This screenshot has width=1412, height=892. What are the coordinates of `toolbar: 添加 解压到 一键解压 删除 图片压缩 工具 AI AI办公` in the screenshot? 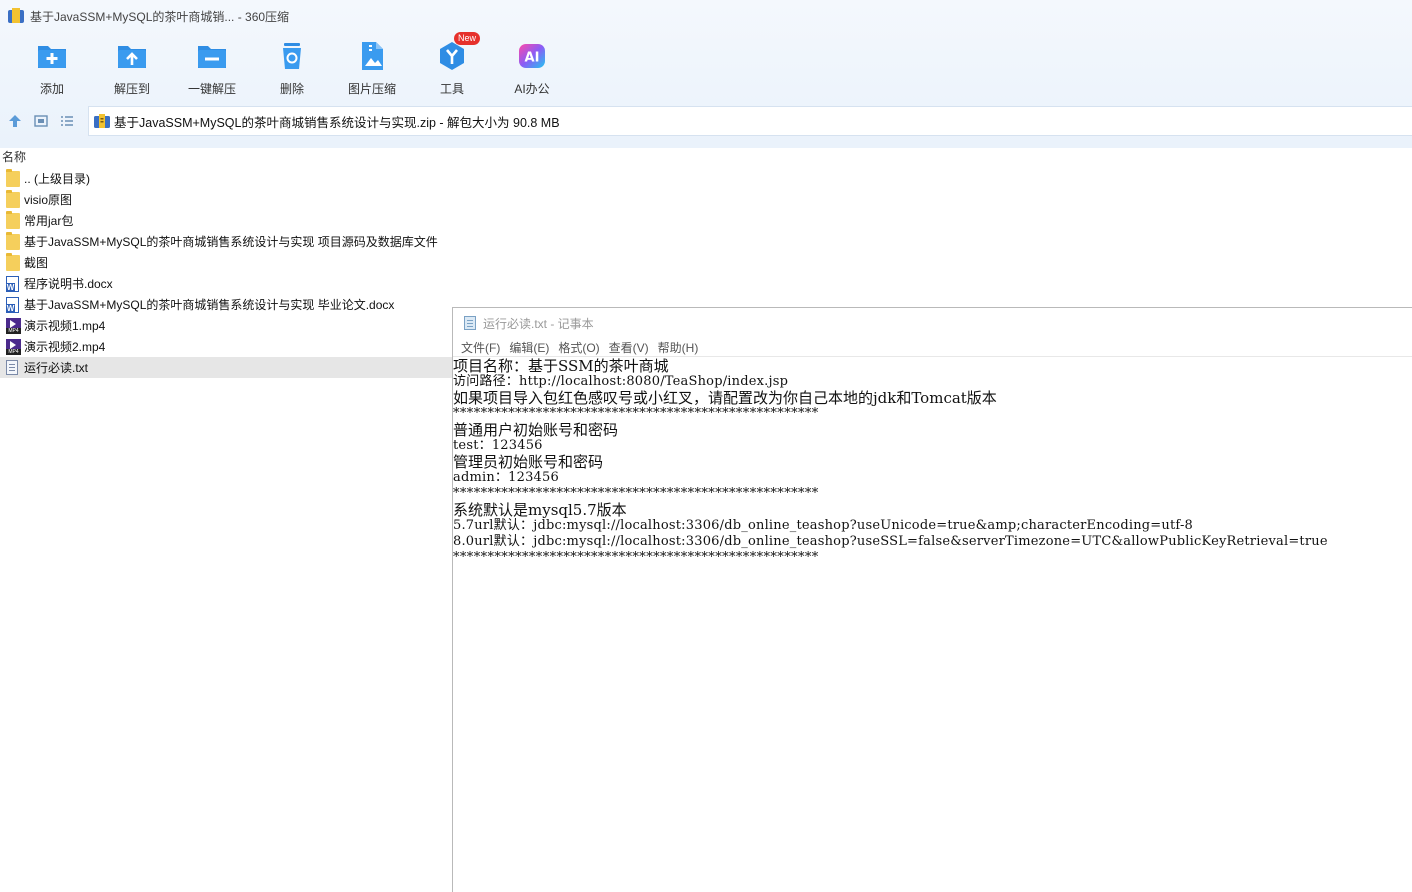 It's located at (292, 67).